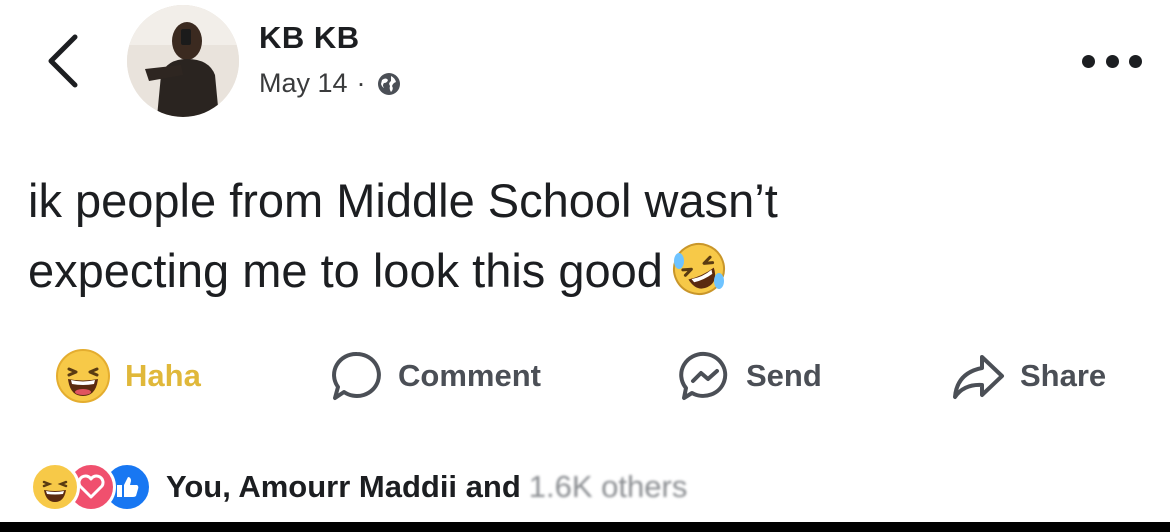 The height and width of the screenshot is (532, 1170). I want to click on reaction-icons, so click(91, 487).